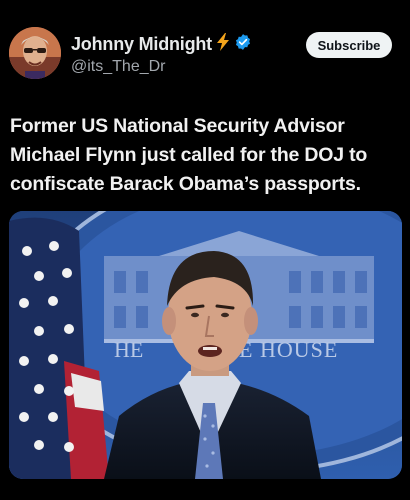 The height and width of the screenshot is (500, 410). What do you see at coordinates (141, 44) in the screenshot?
I see `author-name: Johnny Midnight` at bounding box center [141, 44].